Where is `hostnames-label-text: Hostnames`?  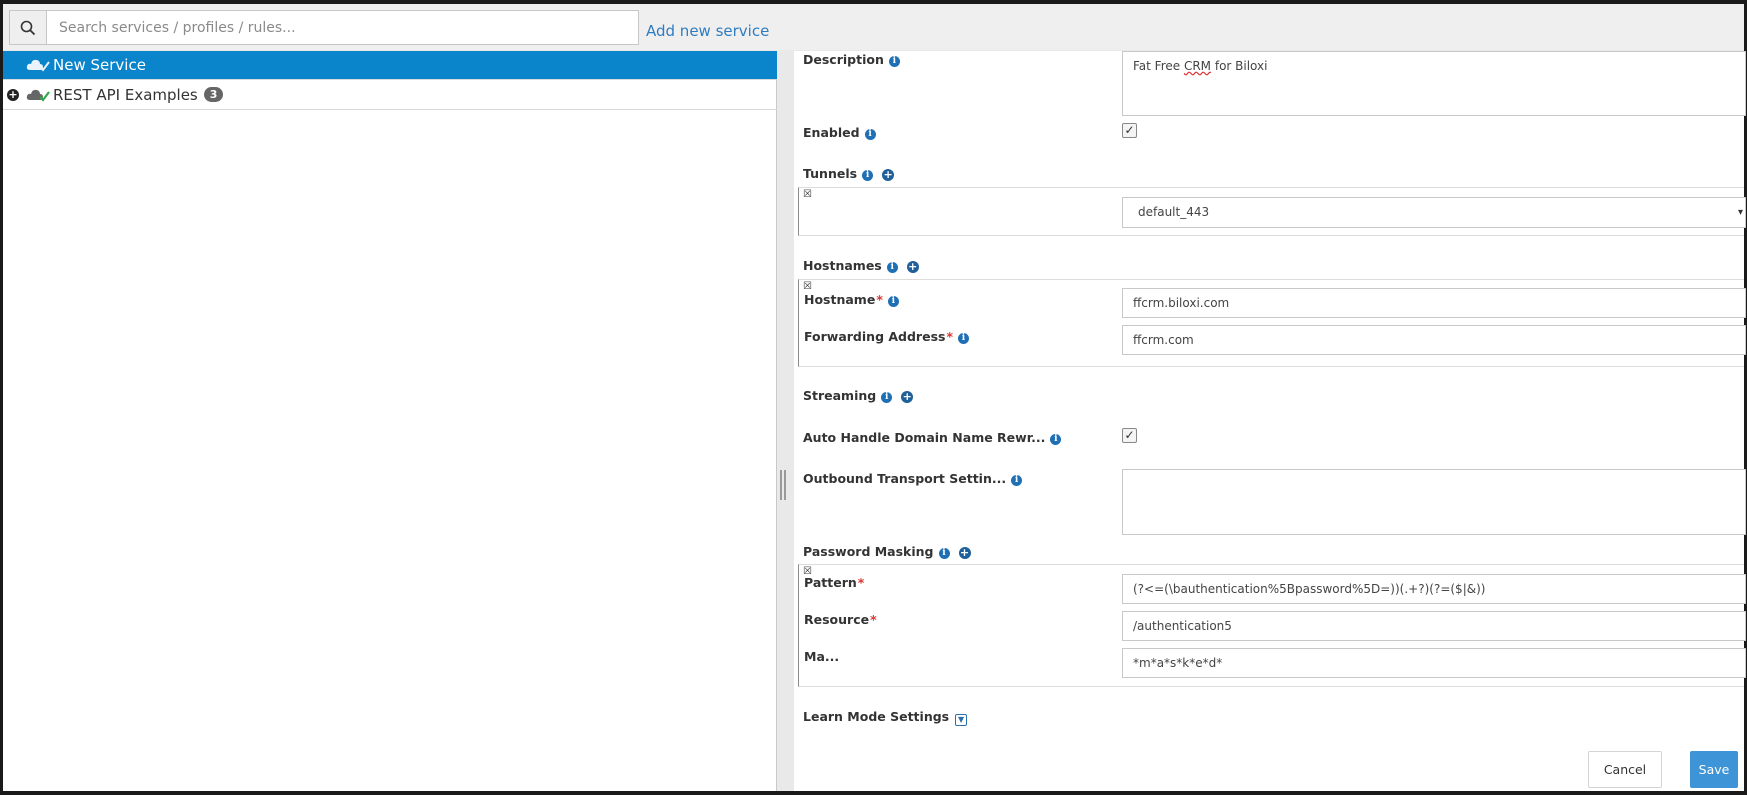 hostnames-label-text: Hostnames is located at coordinates (842, 265).